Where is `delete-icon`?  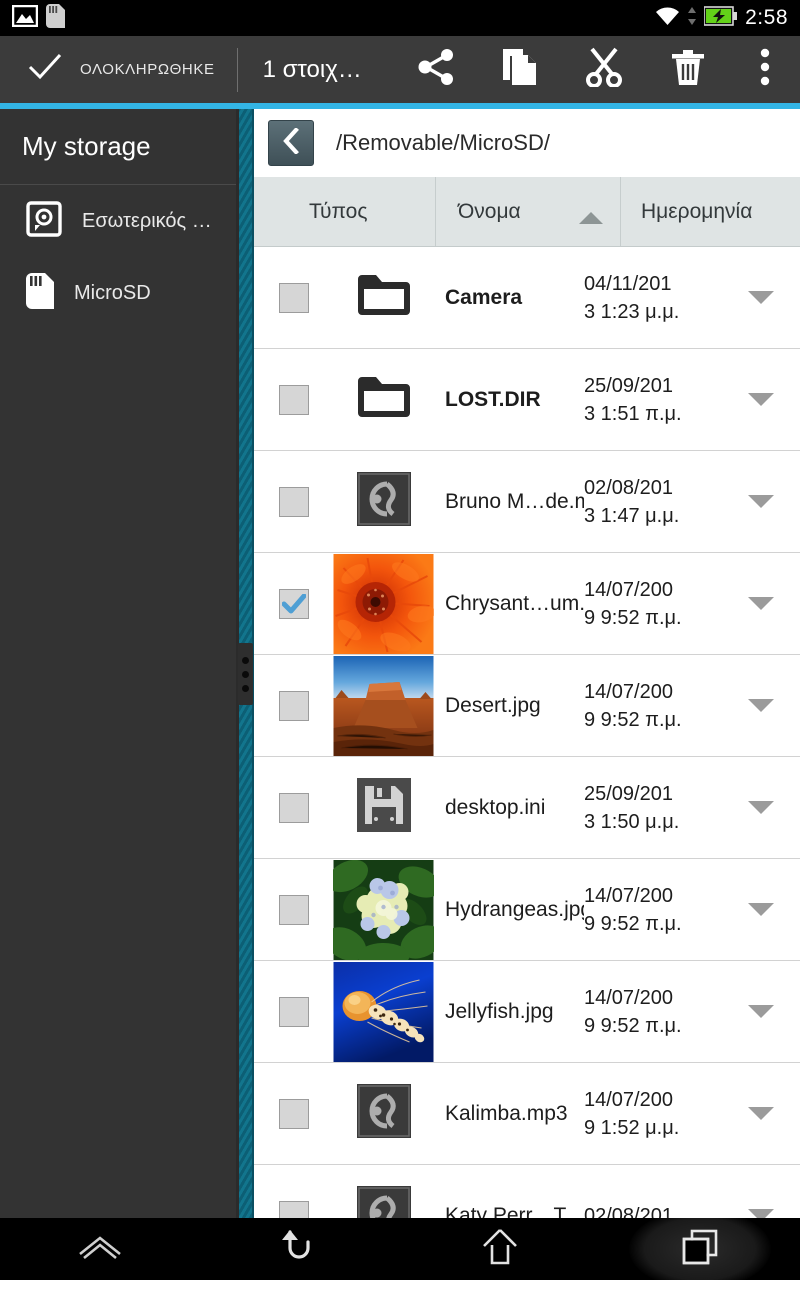
delete-icon is located at coordinates (688, 69).